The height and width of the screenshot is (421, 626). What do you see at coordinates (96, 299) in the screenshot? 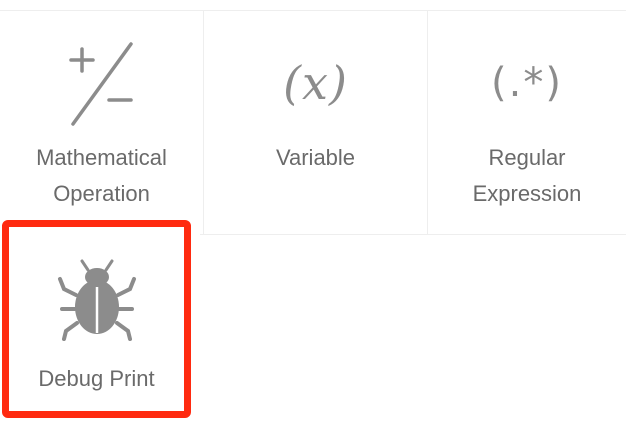
I see `bug-icon` at bounding box center [96, 299].